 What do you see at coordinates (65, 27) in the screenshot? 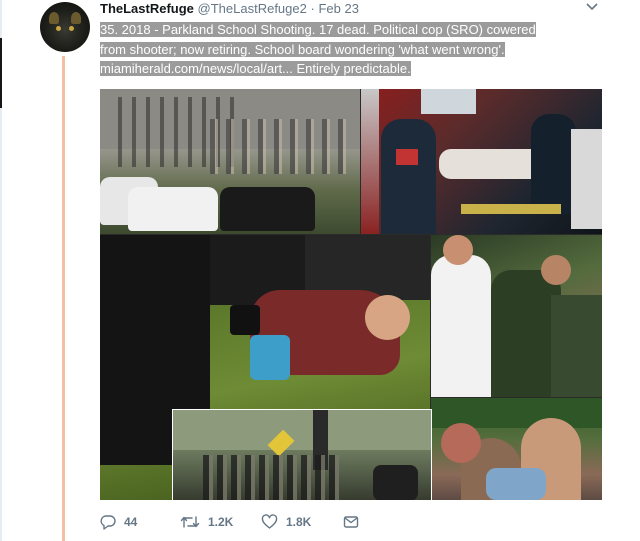
I see `avatar` at bounding box center [65, 27].